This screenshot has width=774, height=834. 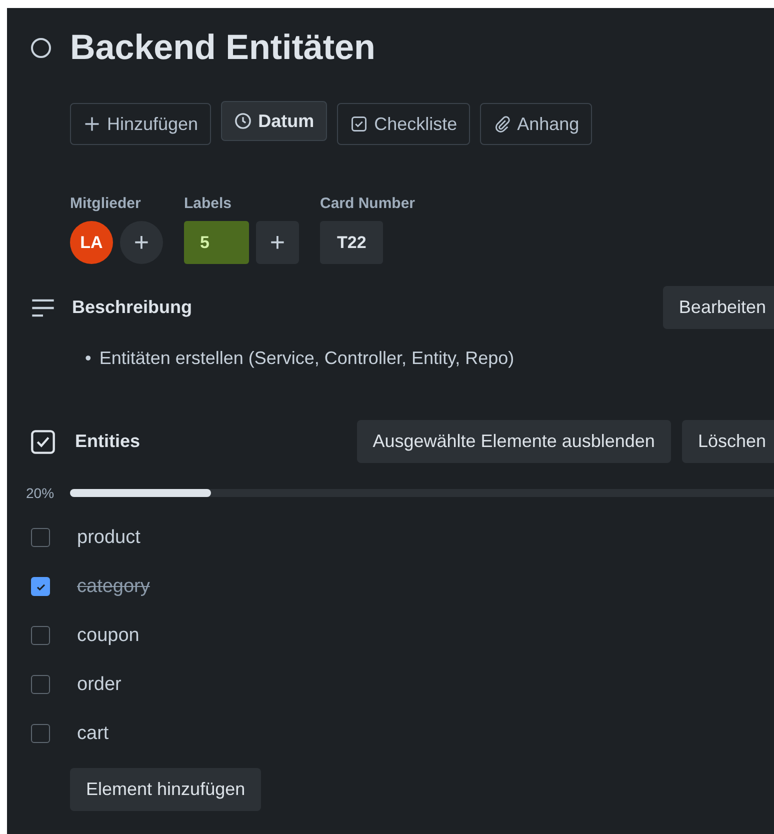 I want to click on hide-checked-button: Ausgewählte Elemente ausblenden, so click(x=513, y=441).